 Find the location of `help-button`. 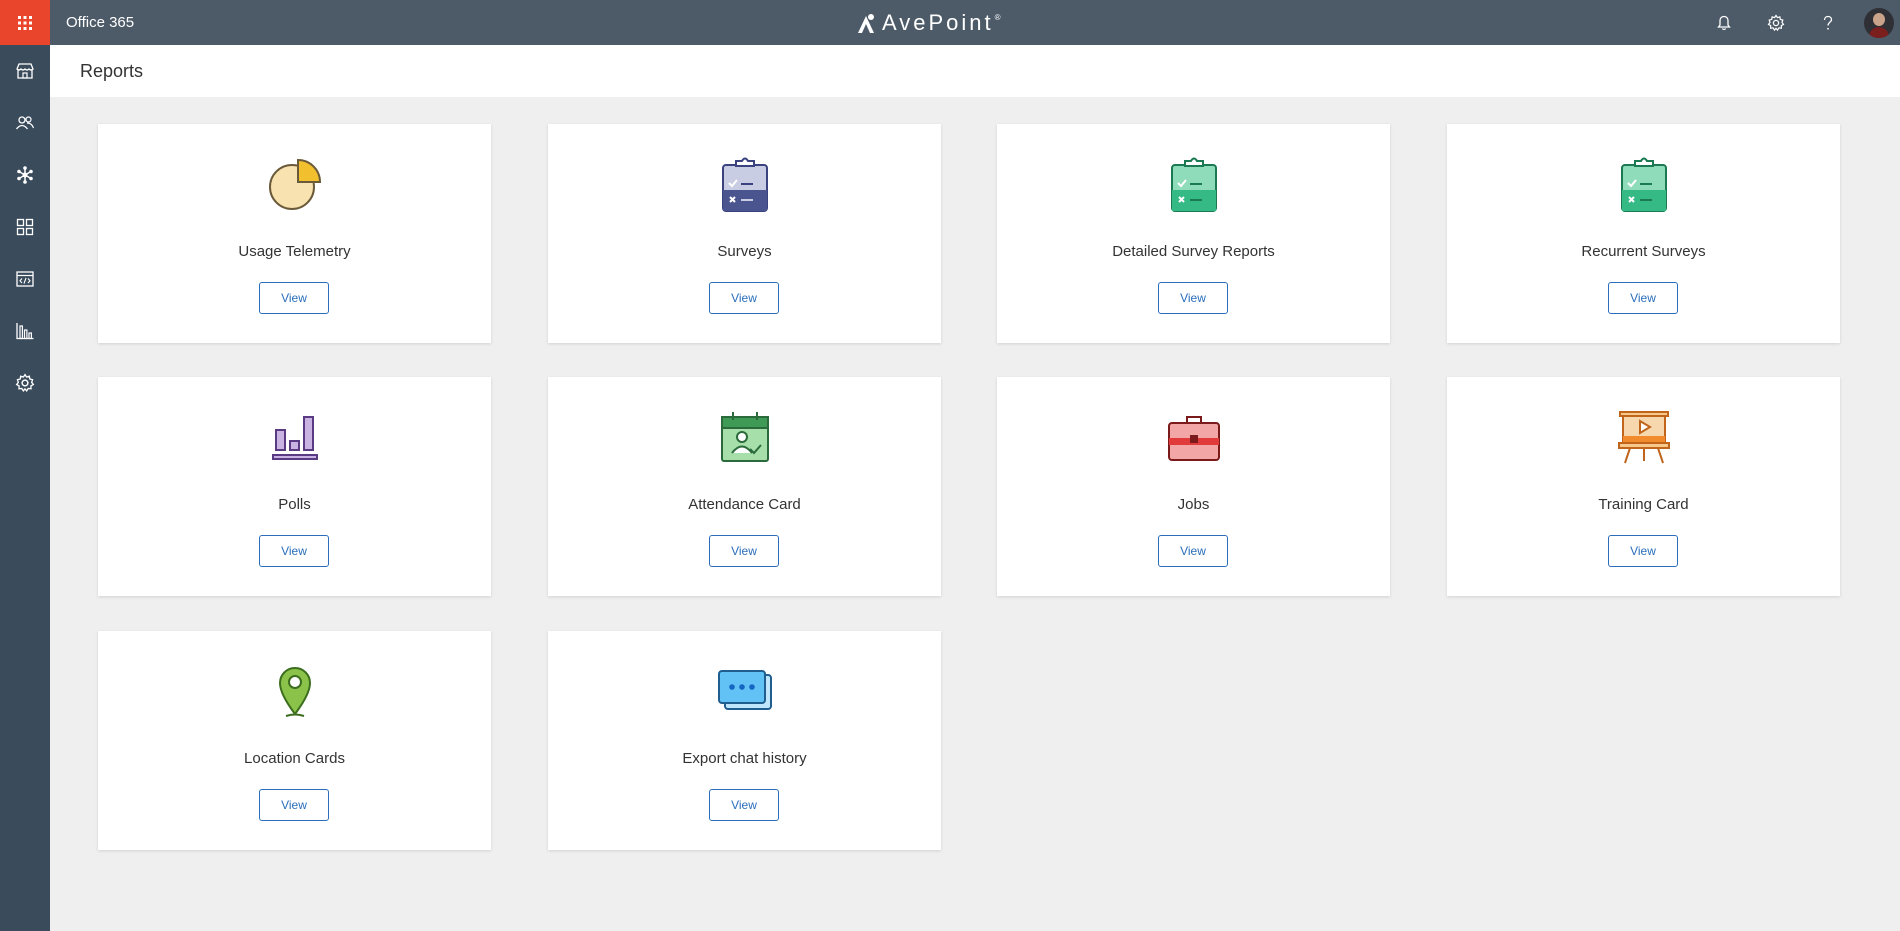

help-button is located at coordinates (1828, 22).